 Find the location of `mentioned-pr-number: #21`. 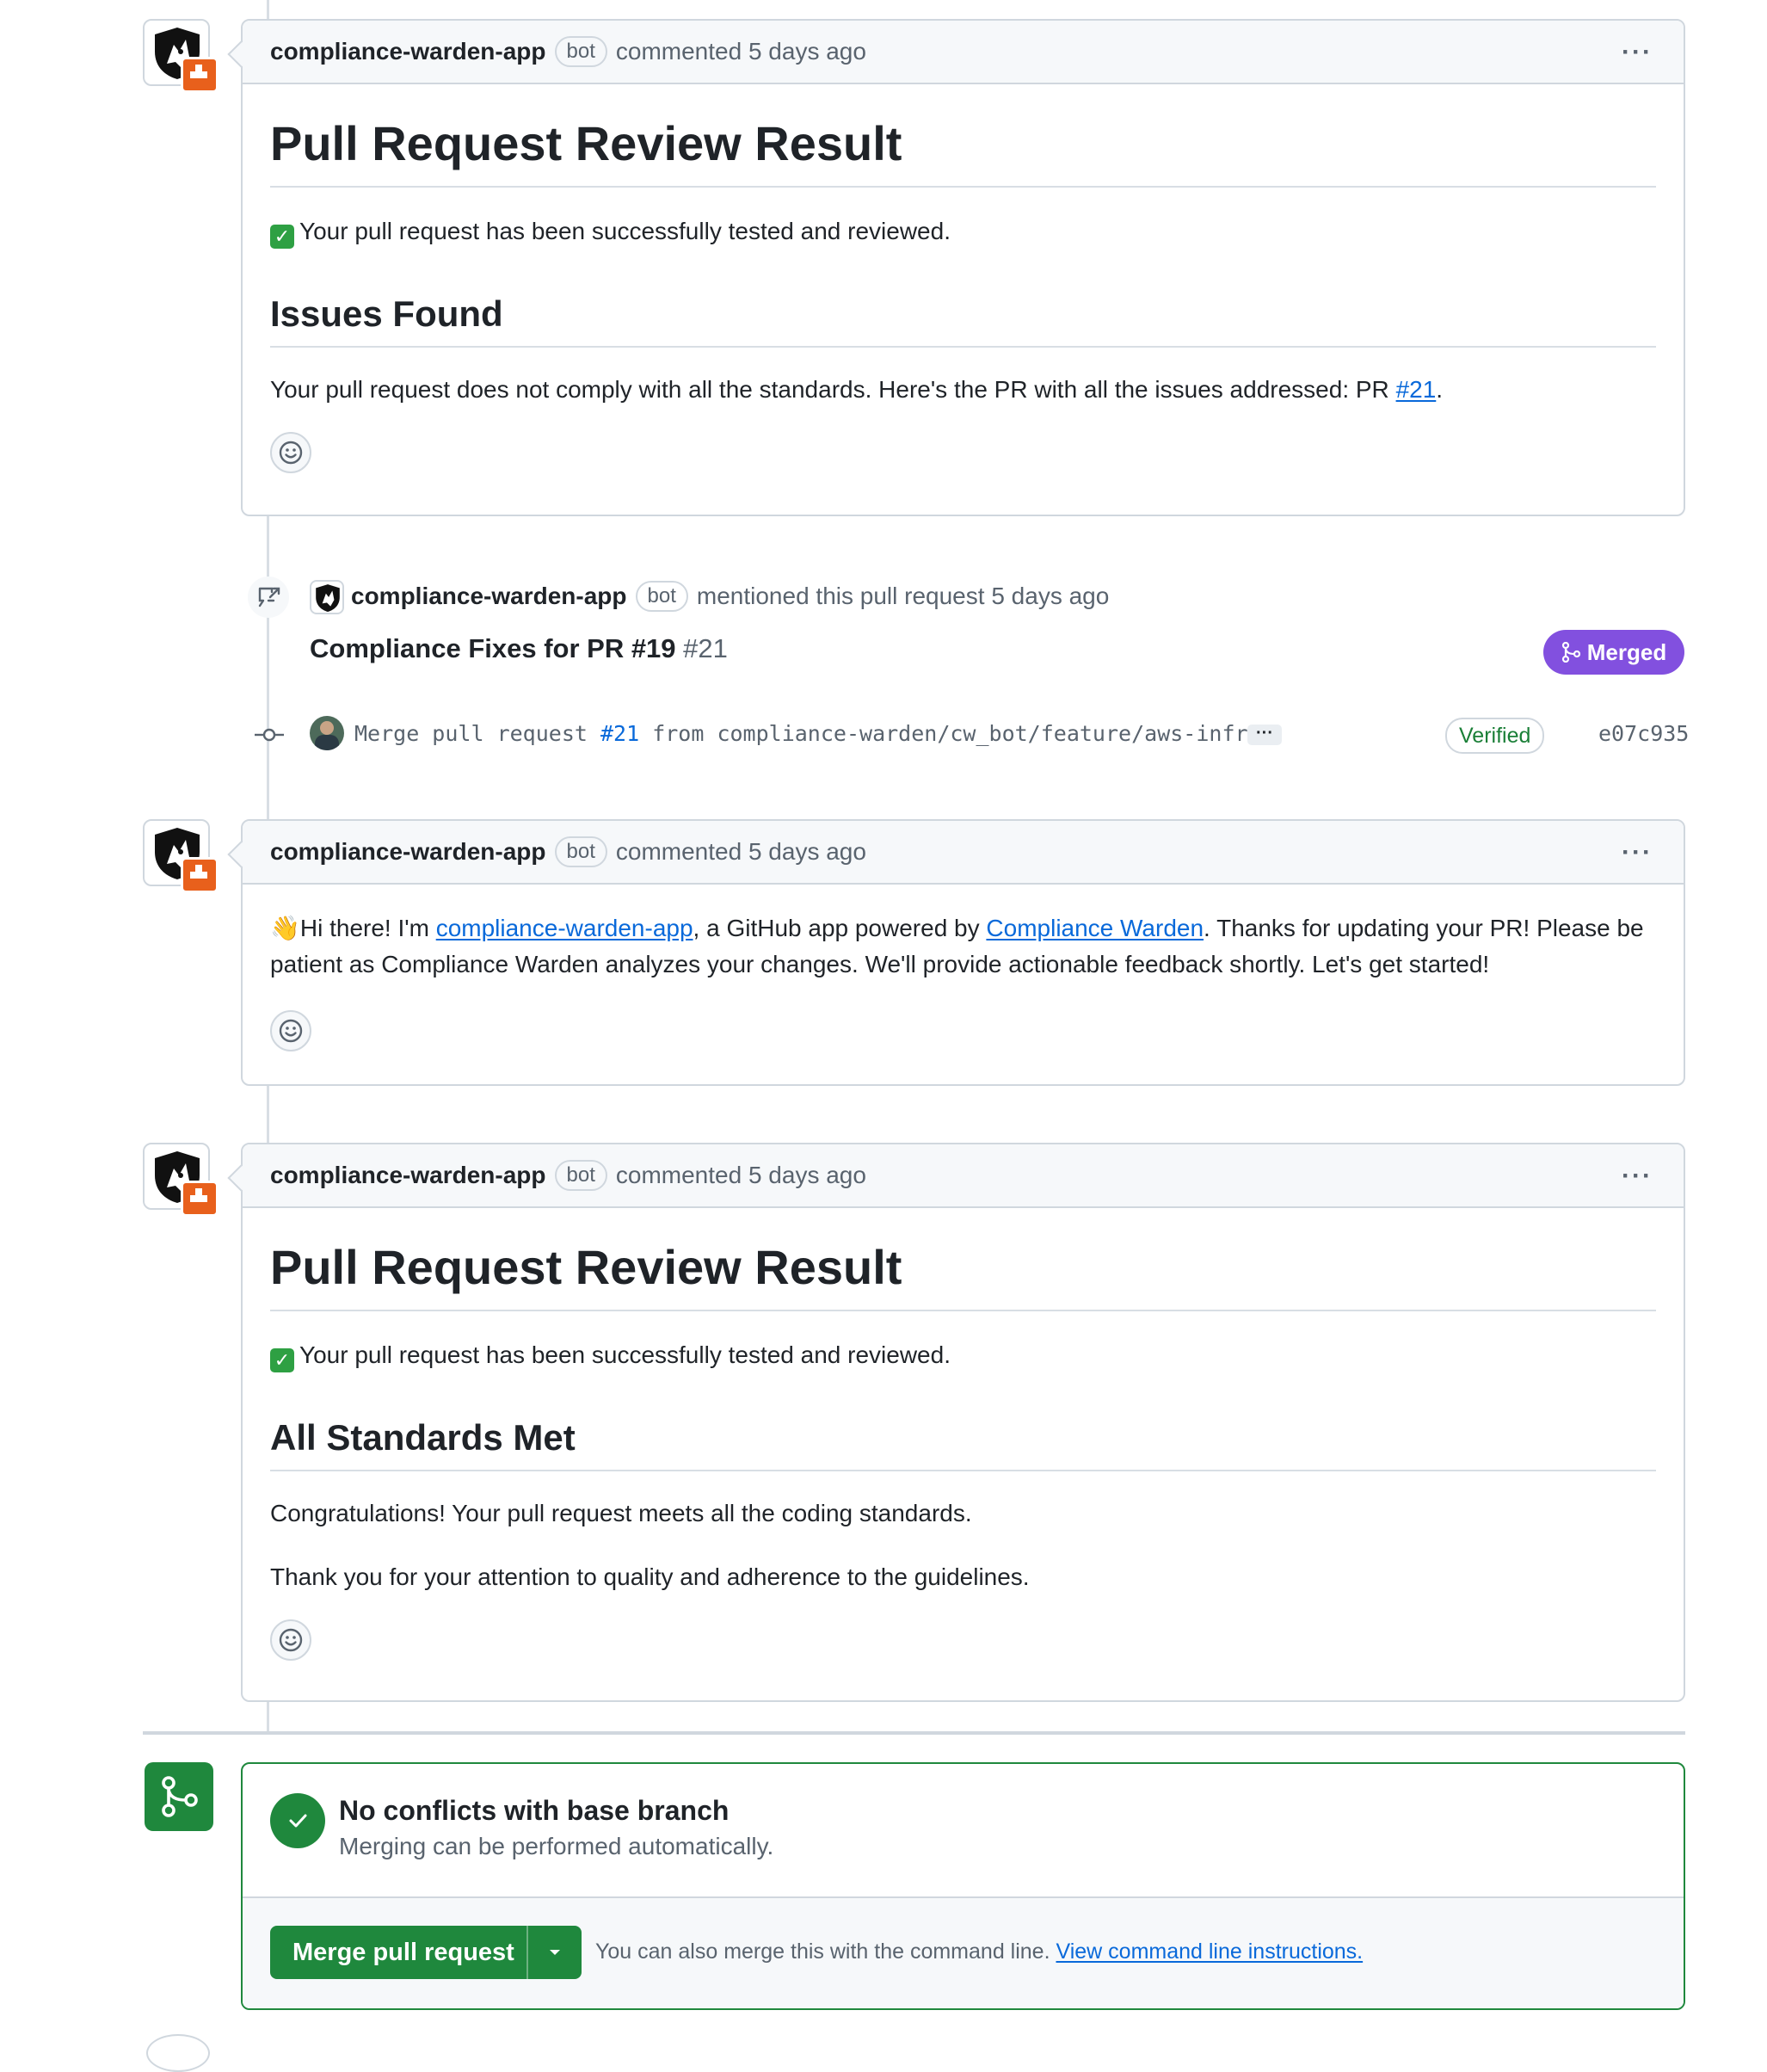

mentioned-pr-number: #21 is located at coordinates (705, 648).